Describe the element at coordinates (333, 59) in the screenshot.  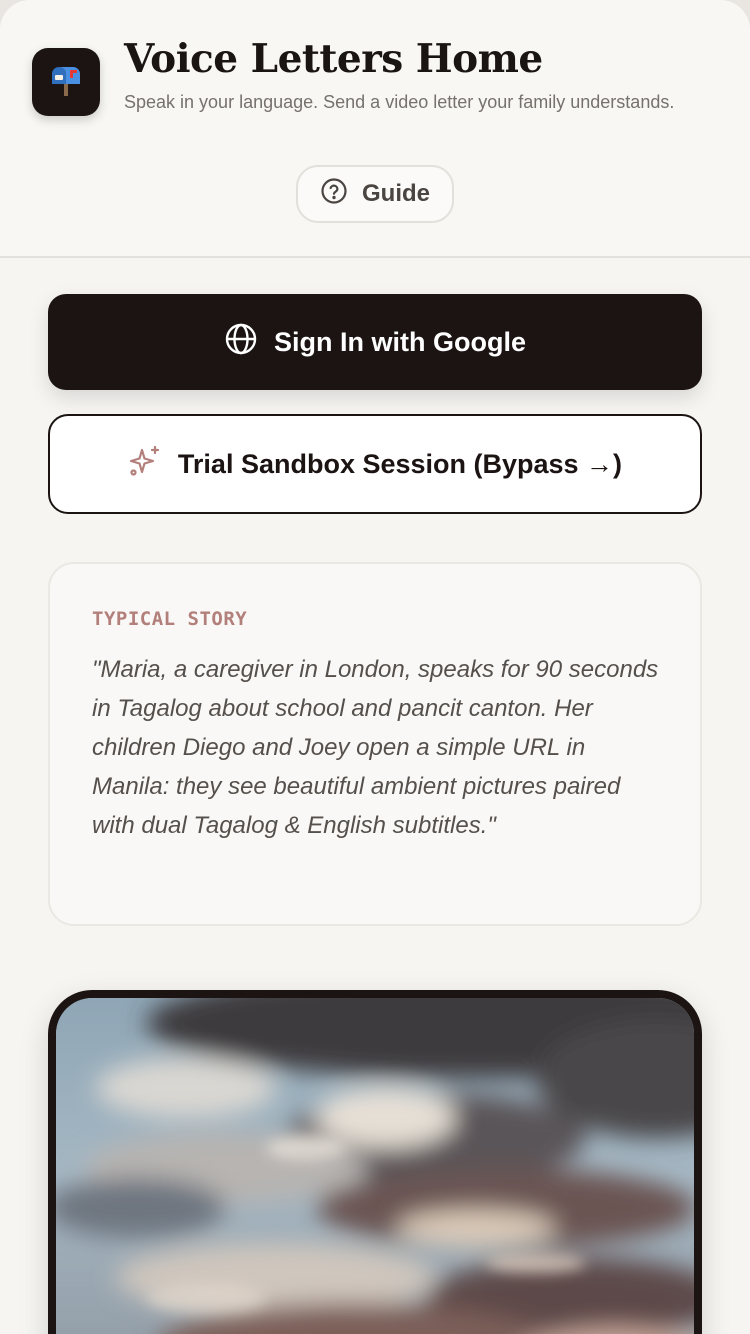
I see `page-title: Voice Letters Home` at that location.